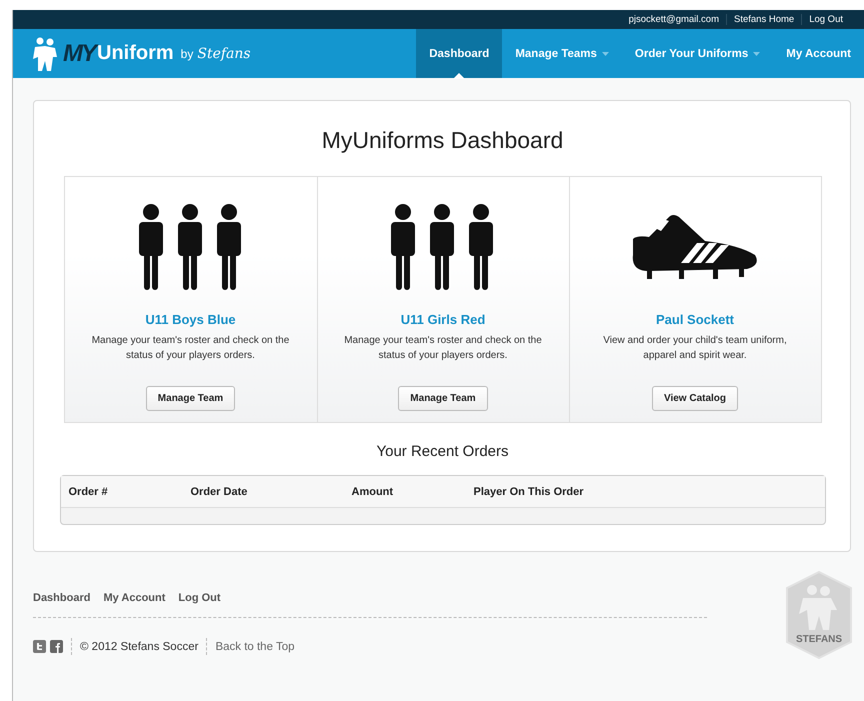  What do you see at coordinates (764, 19) in the screenshot?
I see `top-link: Stefans Home` at bounding box center [764, 19].